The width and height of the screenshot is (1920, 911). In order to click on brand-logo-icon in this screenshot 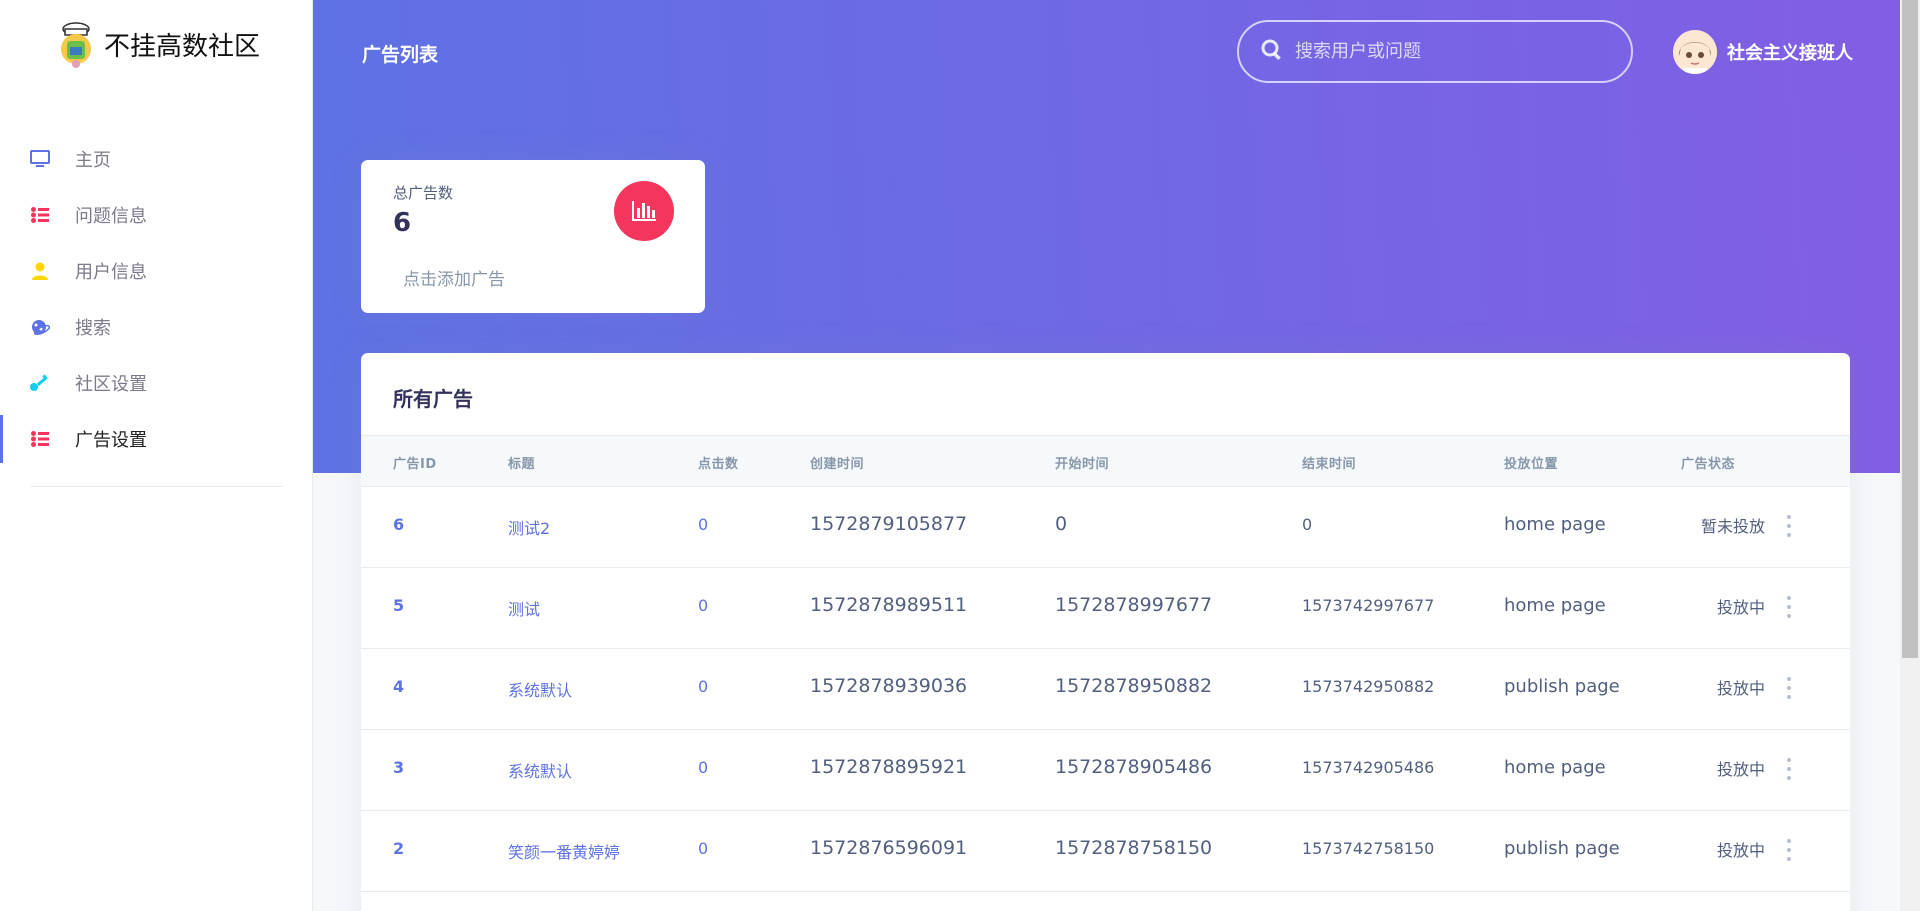, I will do `click(76, 44)`.